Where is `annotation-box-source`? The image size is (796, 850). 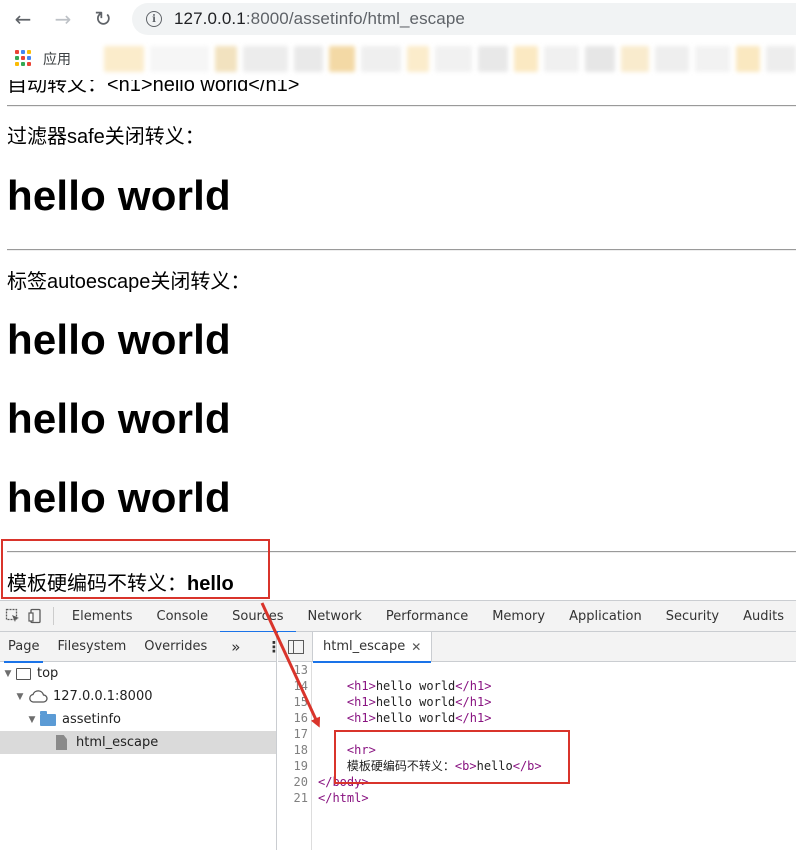
annotation-box-source is located at coordinates (452, 757).